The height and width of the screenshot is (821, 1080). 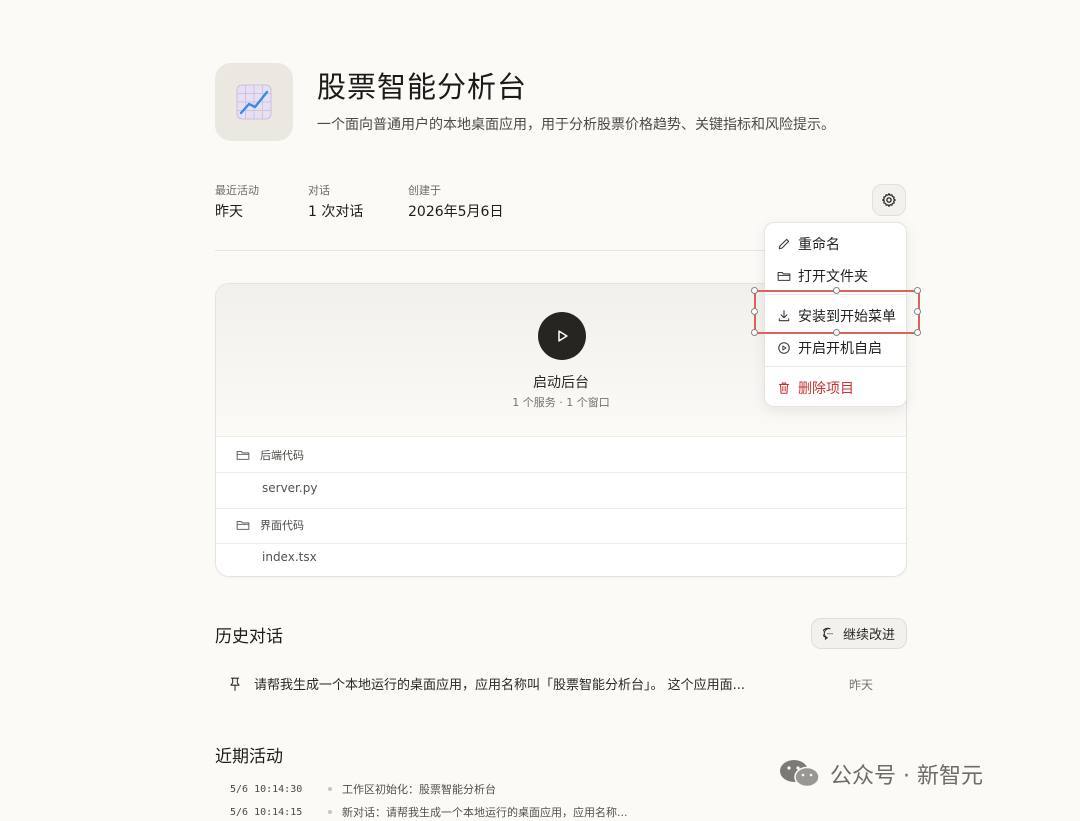 I want to click on activity-title: 近期活动, so click(x=249, y=757).